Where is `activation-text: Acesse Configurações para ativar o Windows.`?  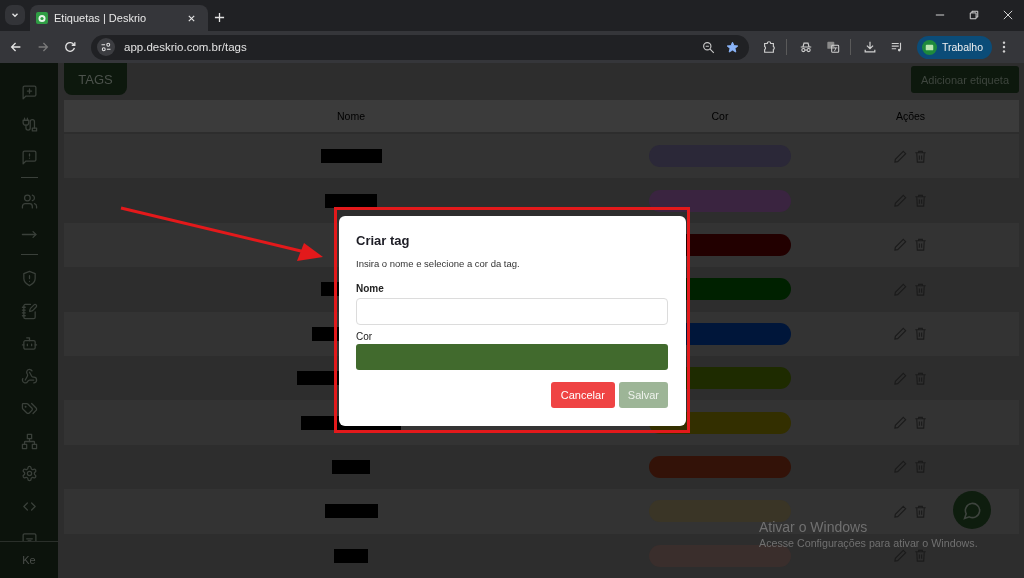
activation-text: Acesse Configurações para ativar o Windows. is located at coordinates (868, 543).